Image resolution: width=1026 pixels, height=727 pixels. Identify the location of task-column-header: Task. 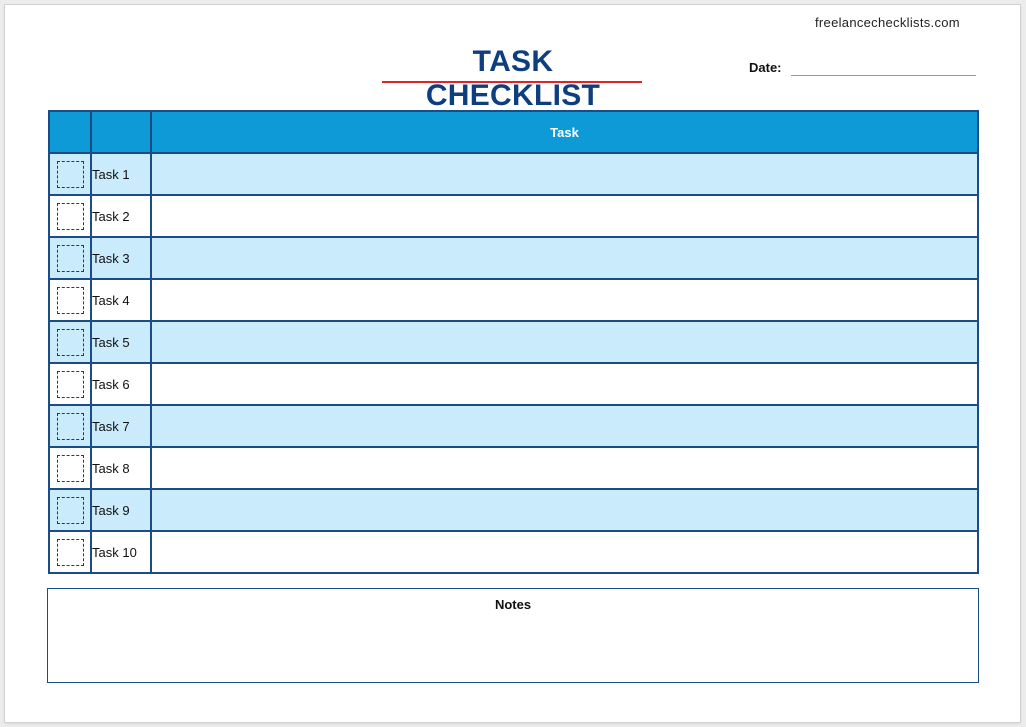
(564, 132).